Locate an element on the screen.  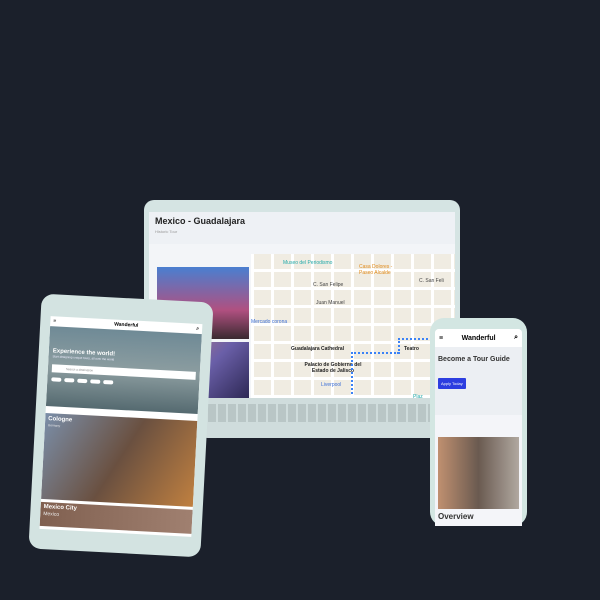
map-label: Mercado corona is located at coordinates (269, 322).